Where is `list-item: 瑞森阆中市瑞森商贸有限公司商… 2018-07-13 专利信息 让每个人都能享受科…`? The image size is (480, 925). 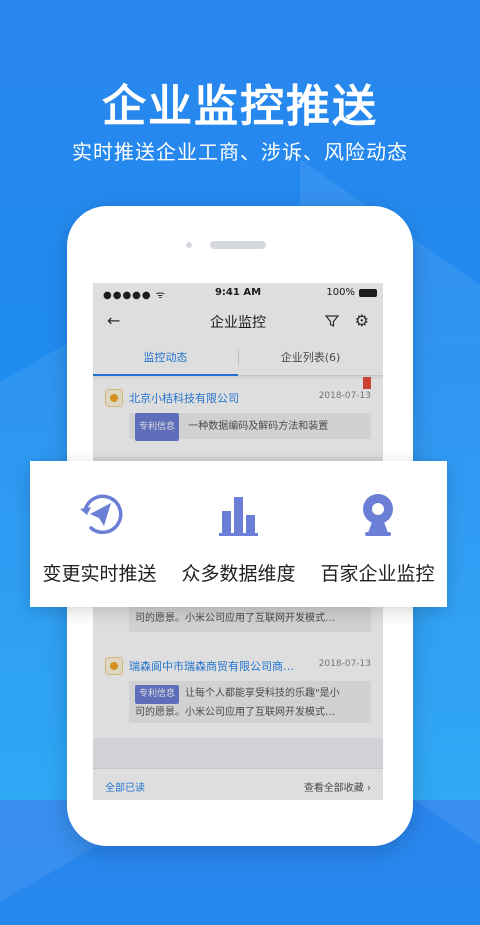 list-item: 瑞森阆中市瑞森商贸有限公司商… 2018-07-13 专利信息 让每个人都能享受科… is located at coordinates (238, 695).